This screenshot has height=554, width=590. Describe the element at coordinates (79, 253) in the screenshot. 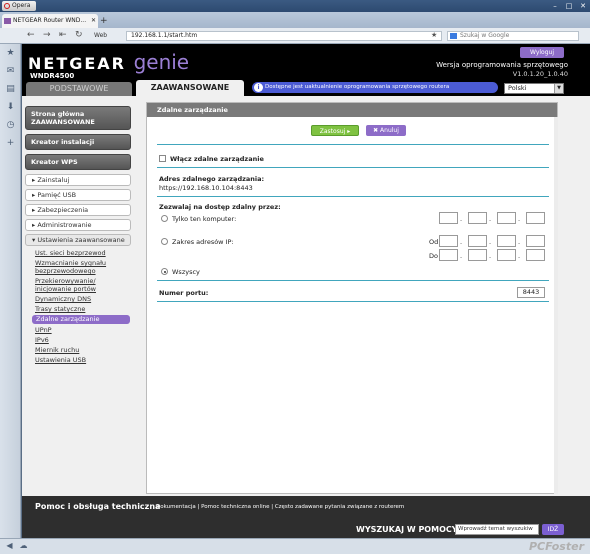

I see `submenu-wireless-settings: Ust. sieci bezprzewod` at that location.